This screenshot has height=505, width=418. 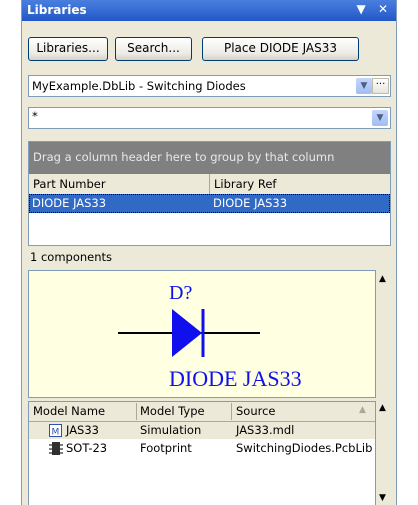 What do you see at coordinates (209, 118) in the screenshot?
I see `filter-select: * ▼` at bounding box center [209, 118].